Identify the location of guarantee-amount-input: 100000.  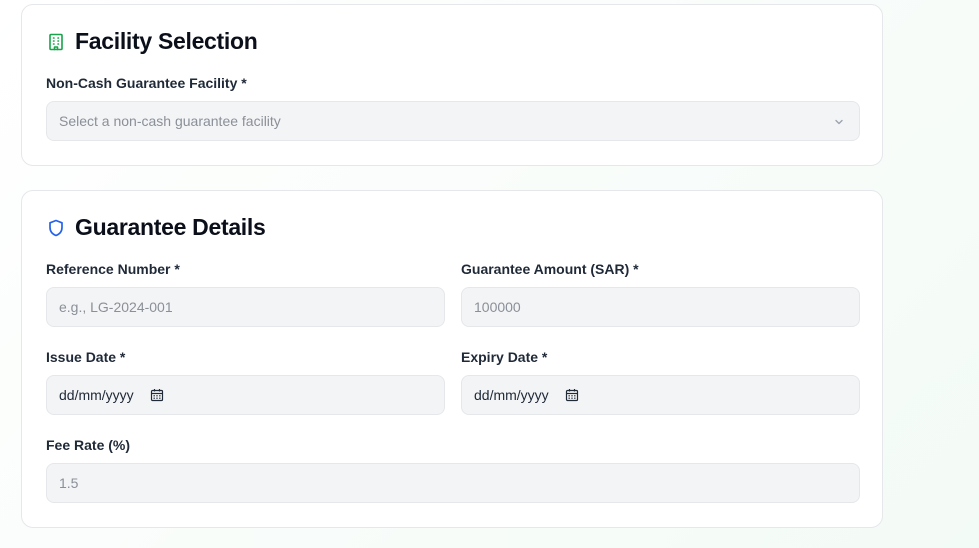
(660, 307).